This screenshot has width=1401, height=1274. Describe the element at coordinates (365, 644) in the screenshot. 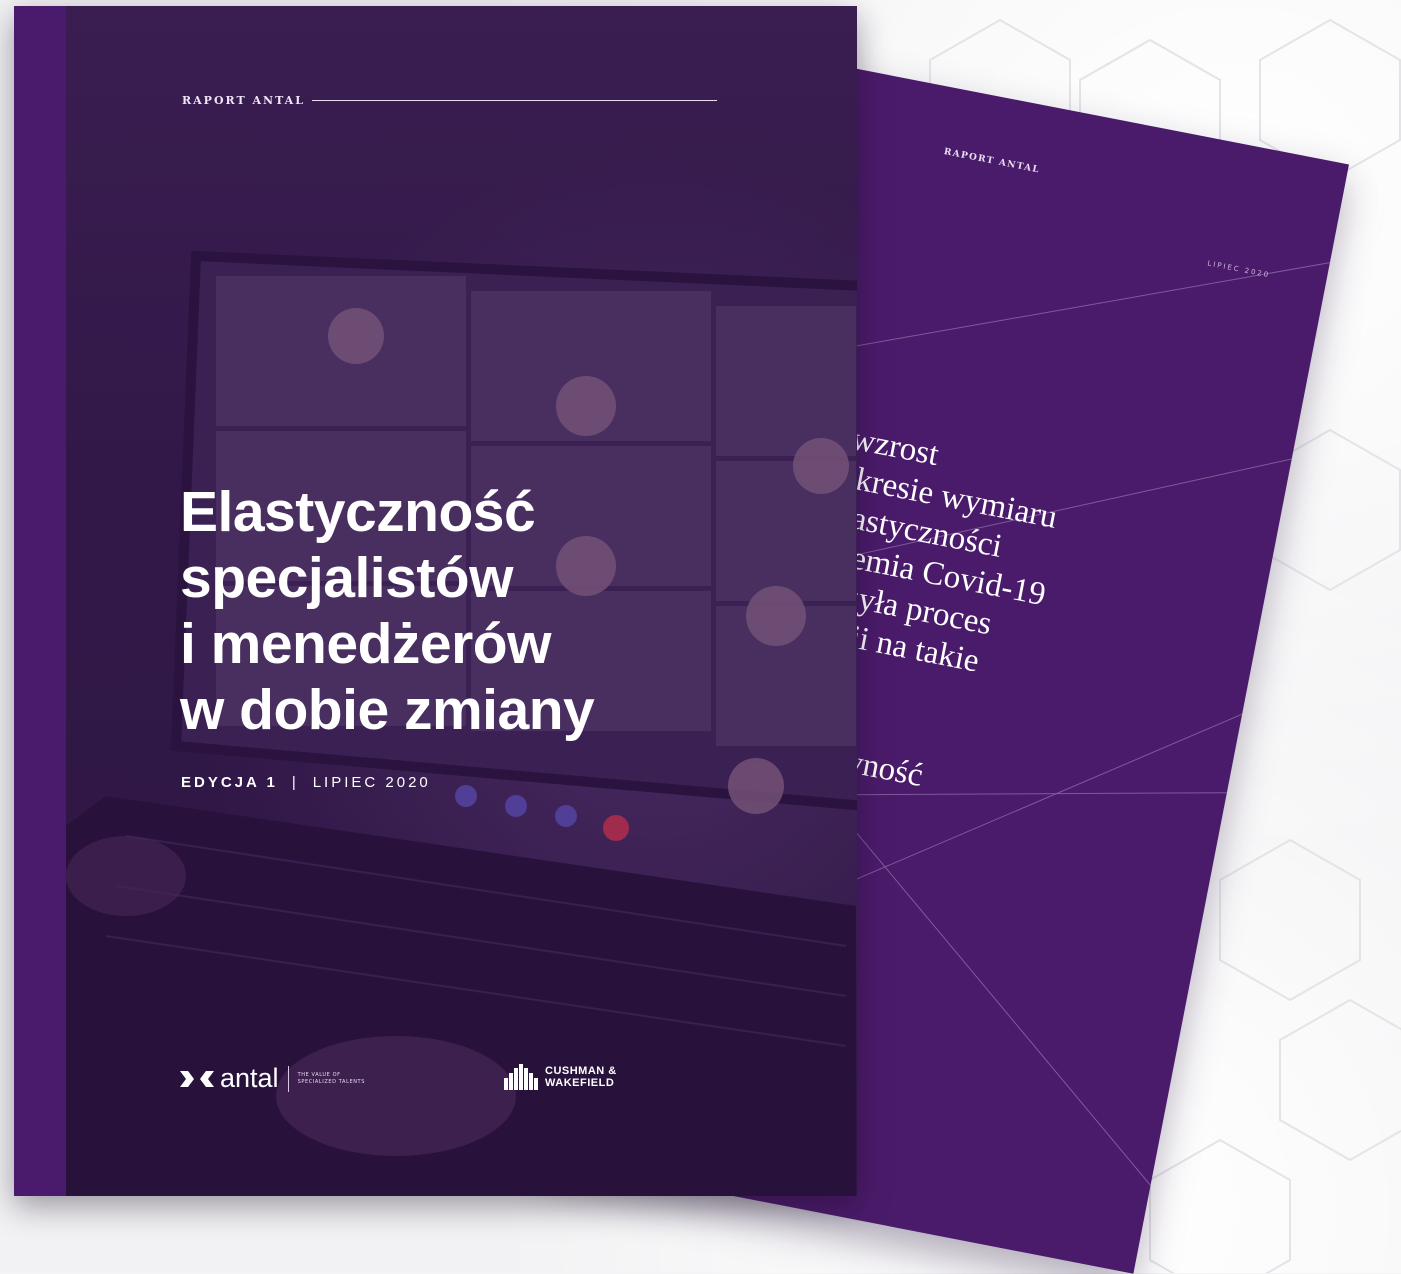

I see `title-line: i menedżerów` at that location.